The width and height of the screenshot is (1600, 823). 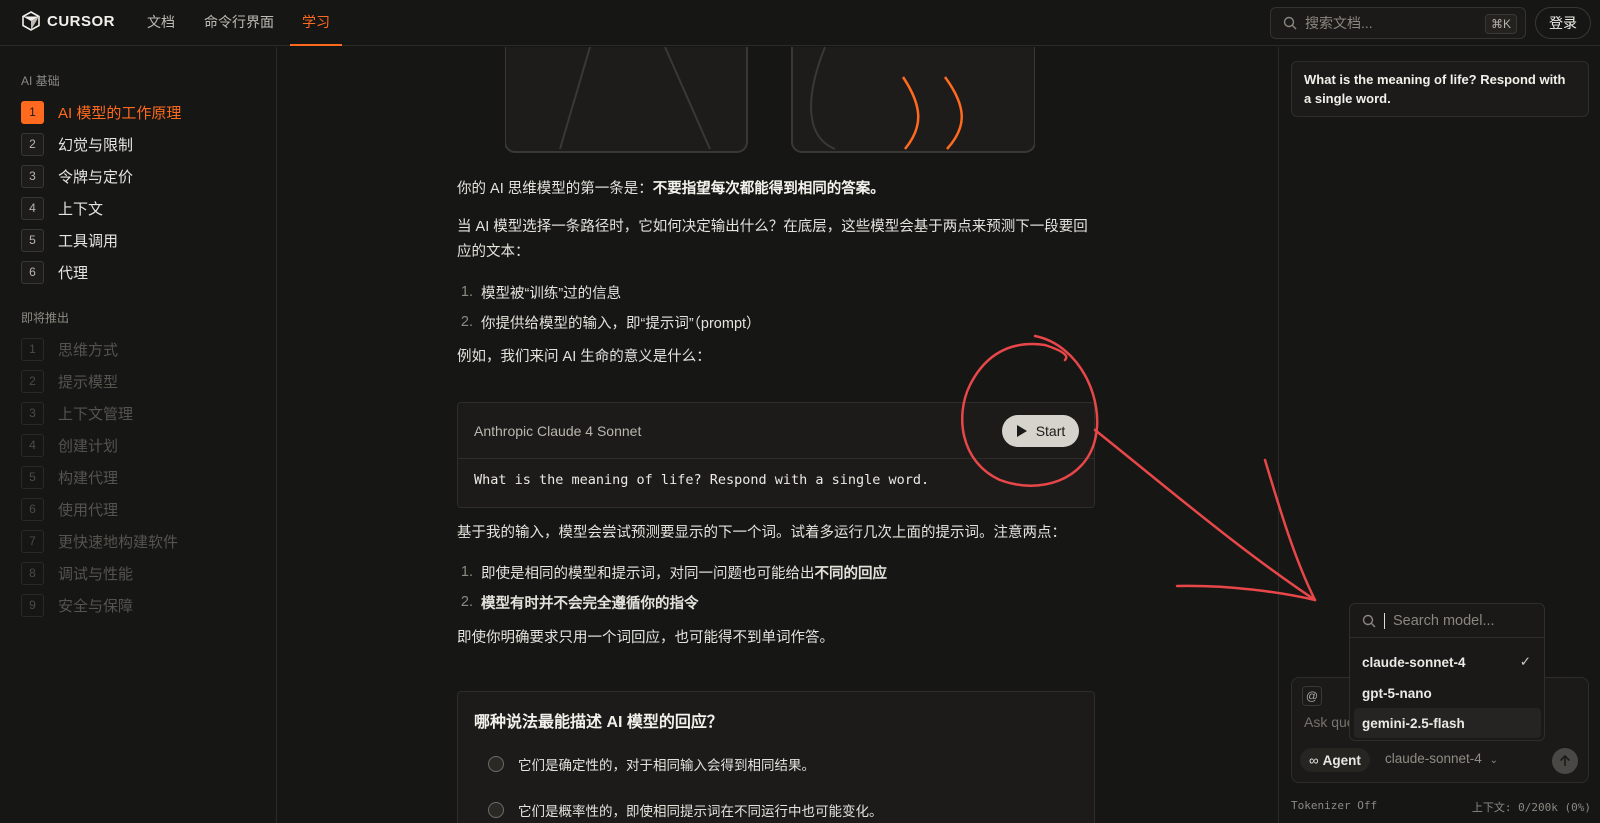 What do you see at coordinates (1493, 760) in the screenshot?
I see `chevron-down-icon: ⌄` at bounding box center [1493, 760].